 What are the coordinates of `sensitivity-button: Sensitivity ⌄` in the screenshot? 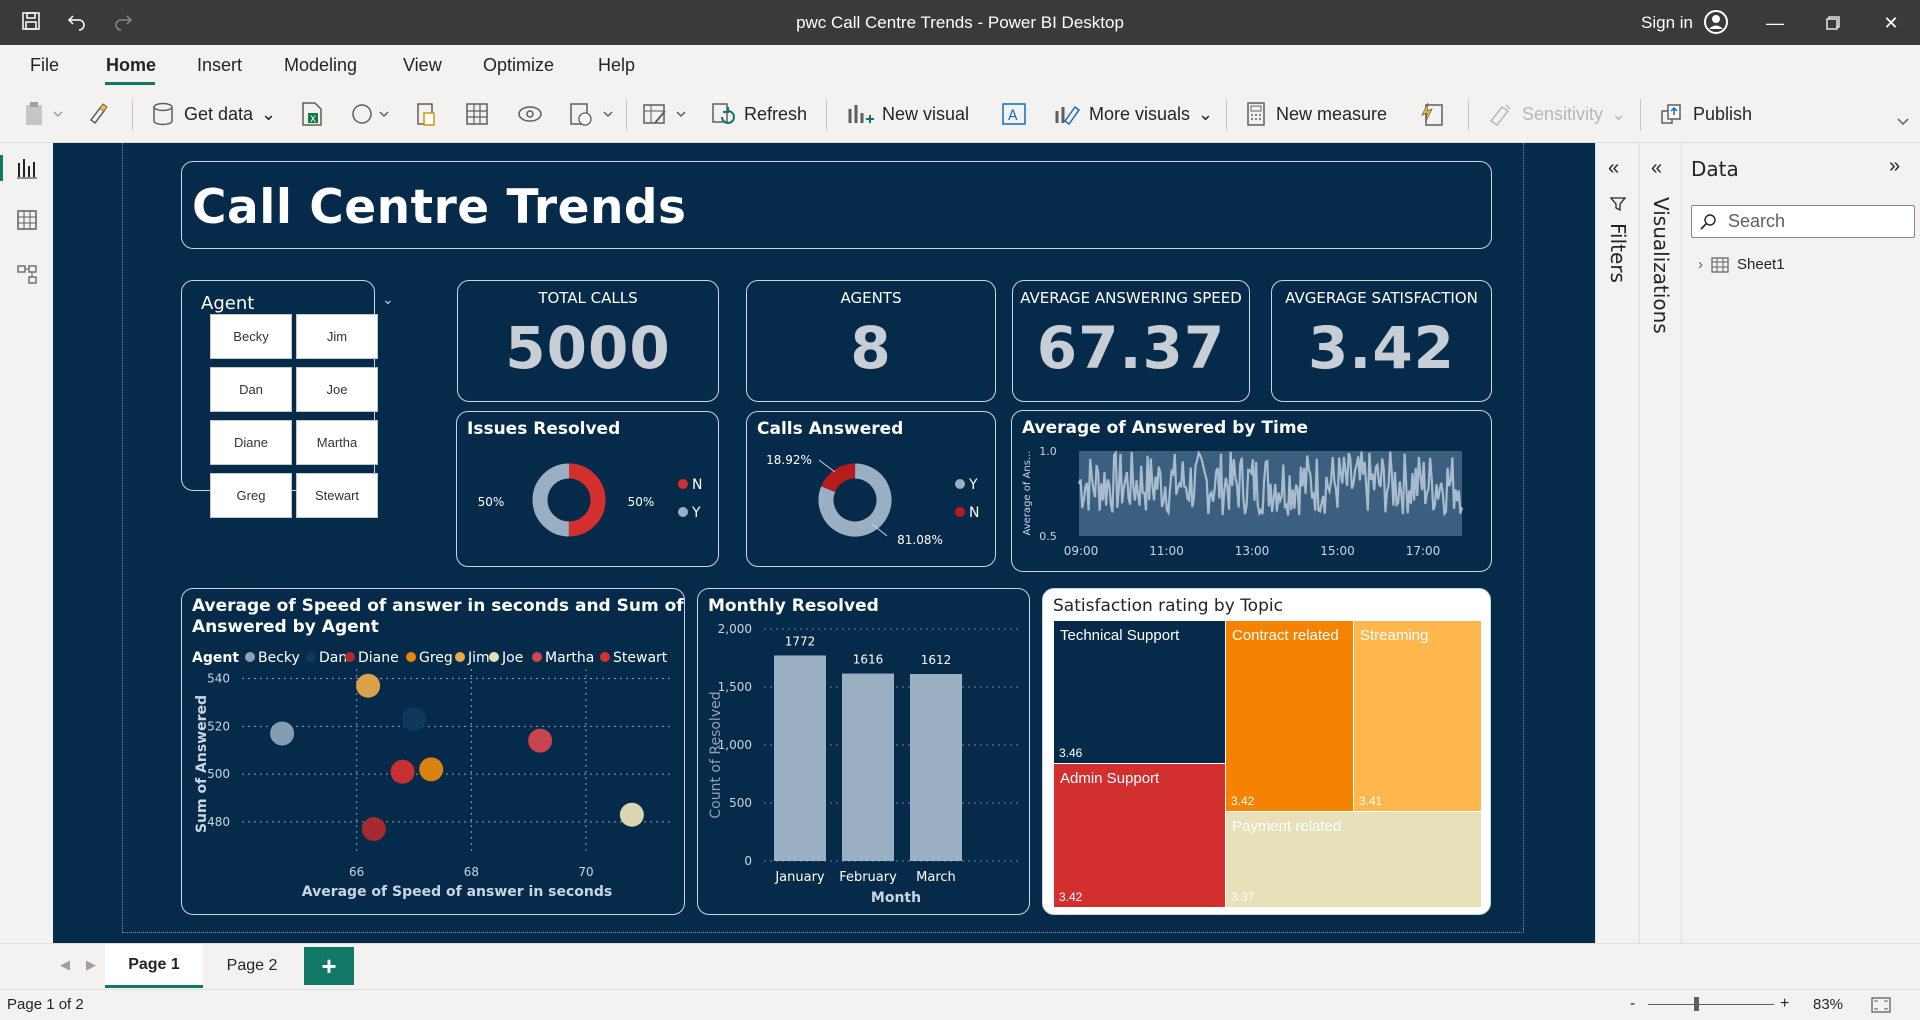 It's located at (1557, 114).